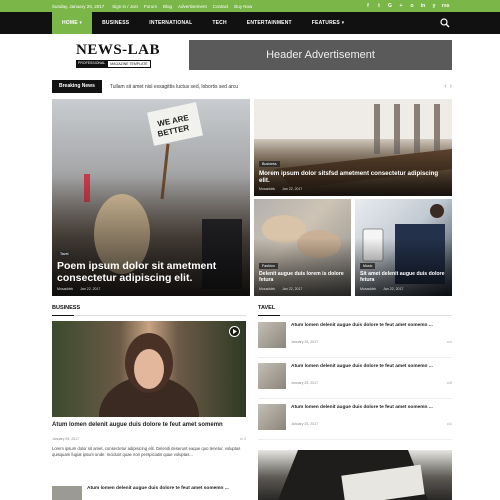  Describe the element at coordinates (267, 308) in the screenshot. I see `section-title: TAVEL` at that location.